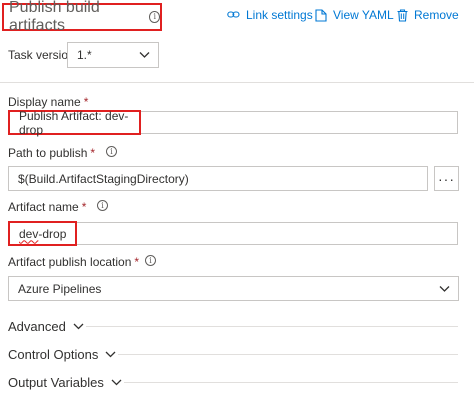 This screenshot has width=474, height=395. What do you see at coordinates (233, 14) in the screenshot?
I see `link-icon` at bounding box center [233, 14].